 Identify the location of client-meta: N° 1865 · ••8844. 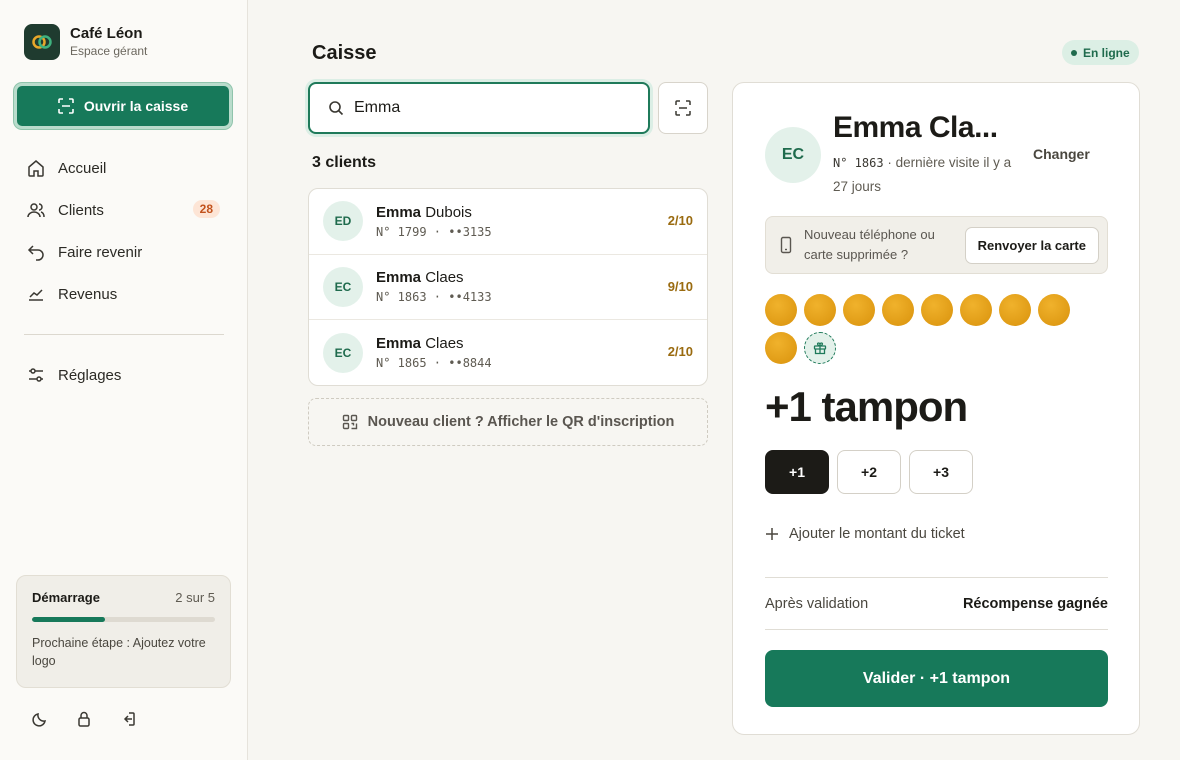
(434, 363).